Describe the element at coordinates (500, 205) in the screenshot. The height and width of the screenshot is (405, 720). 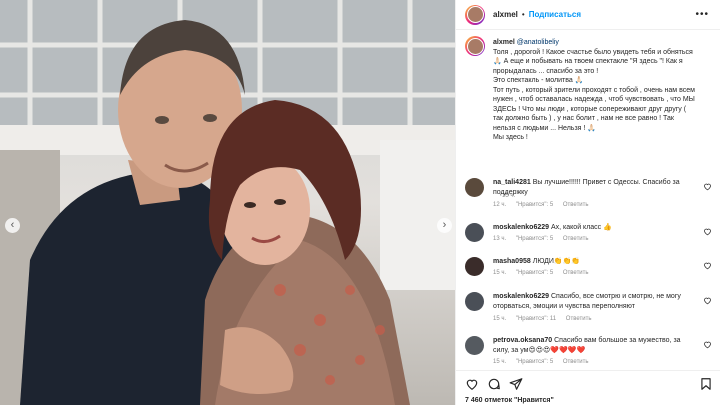
I see `comment-time: 12 ч.` at that location.